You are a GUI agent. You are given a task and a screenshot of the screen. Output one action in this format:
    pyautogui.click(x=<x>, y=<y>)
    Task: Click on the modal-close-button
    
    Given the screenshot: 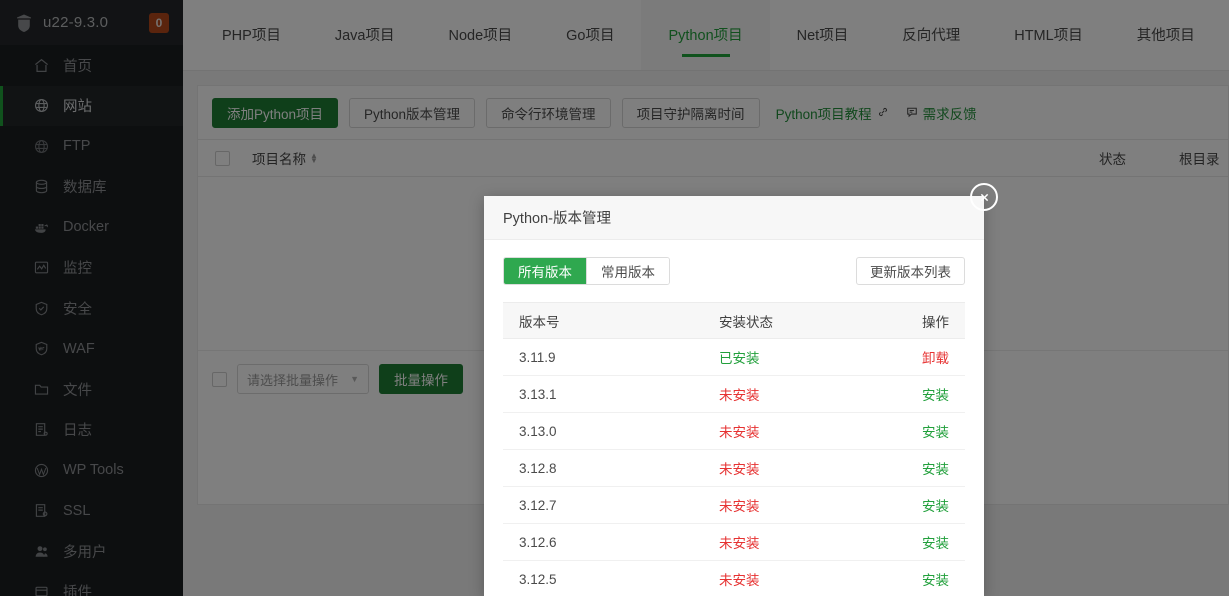 What is the action you would take?
    pyautogui.click(x=984, y=197)
    